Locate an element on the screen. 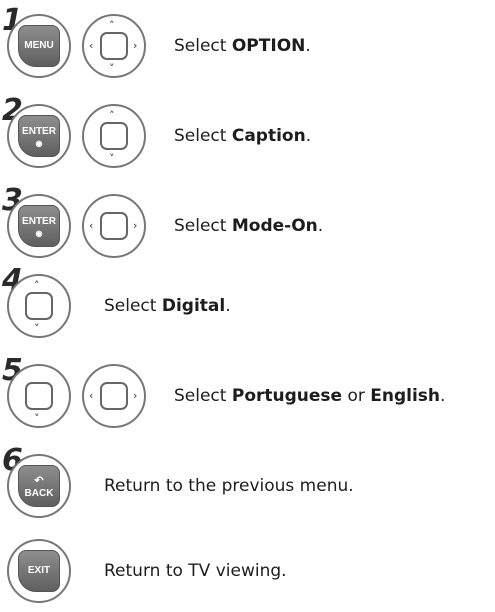  menu-label: MENU is located at coordinates (39, 45).